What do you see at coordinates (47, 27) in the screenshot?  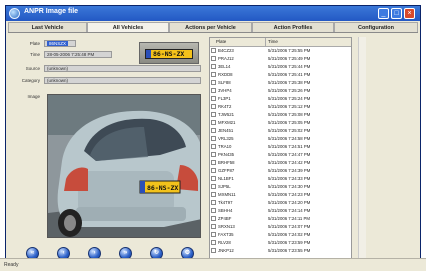 I see `tab-last-vehicle: Last Vehicle` at bounding box center [47, 27].